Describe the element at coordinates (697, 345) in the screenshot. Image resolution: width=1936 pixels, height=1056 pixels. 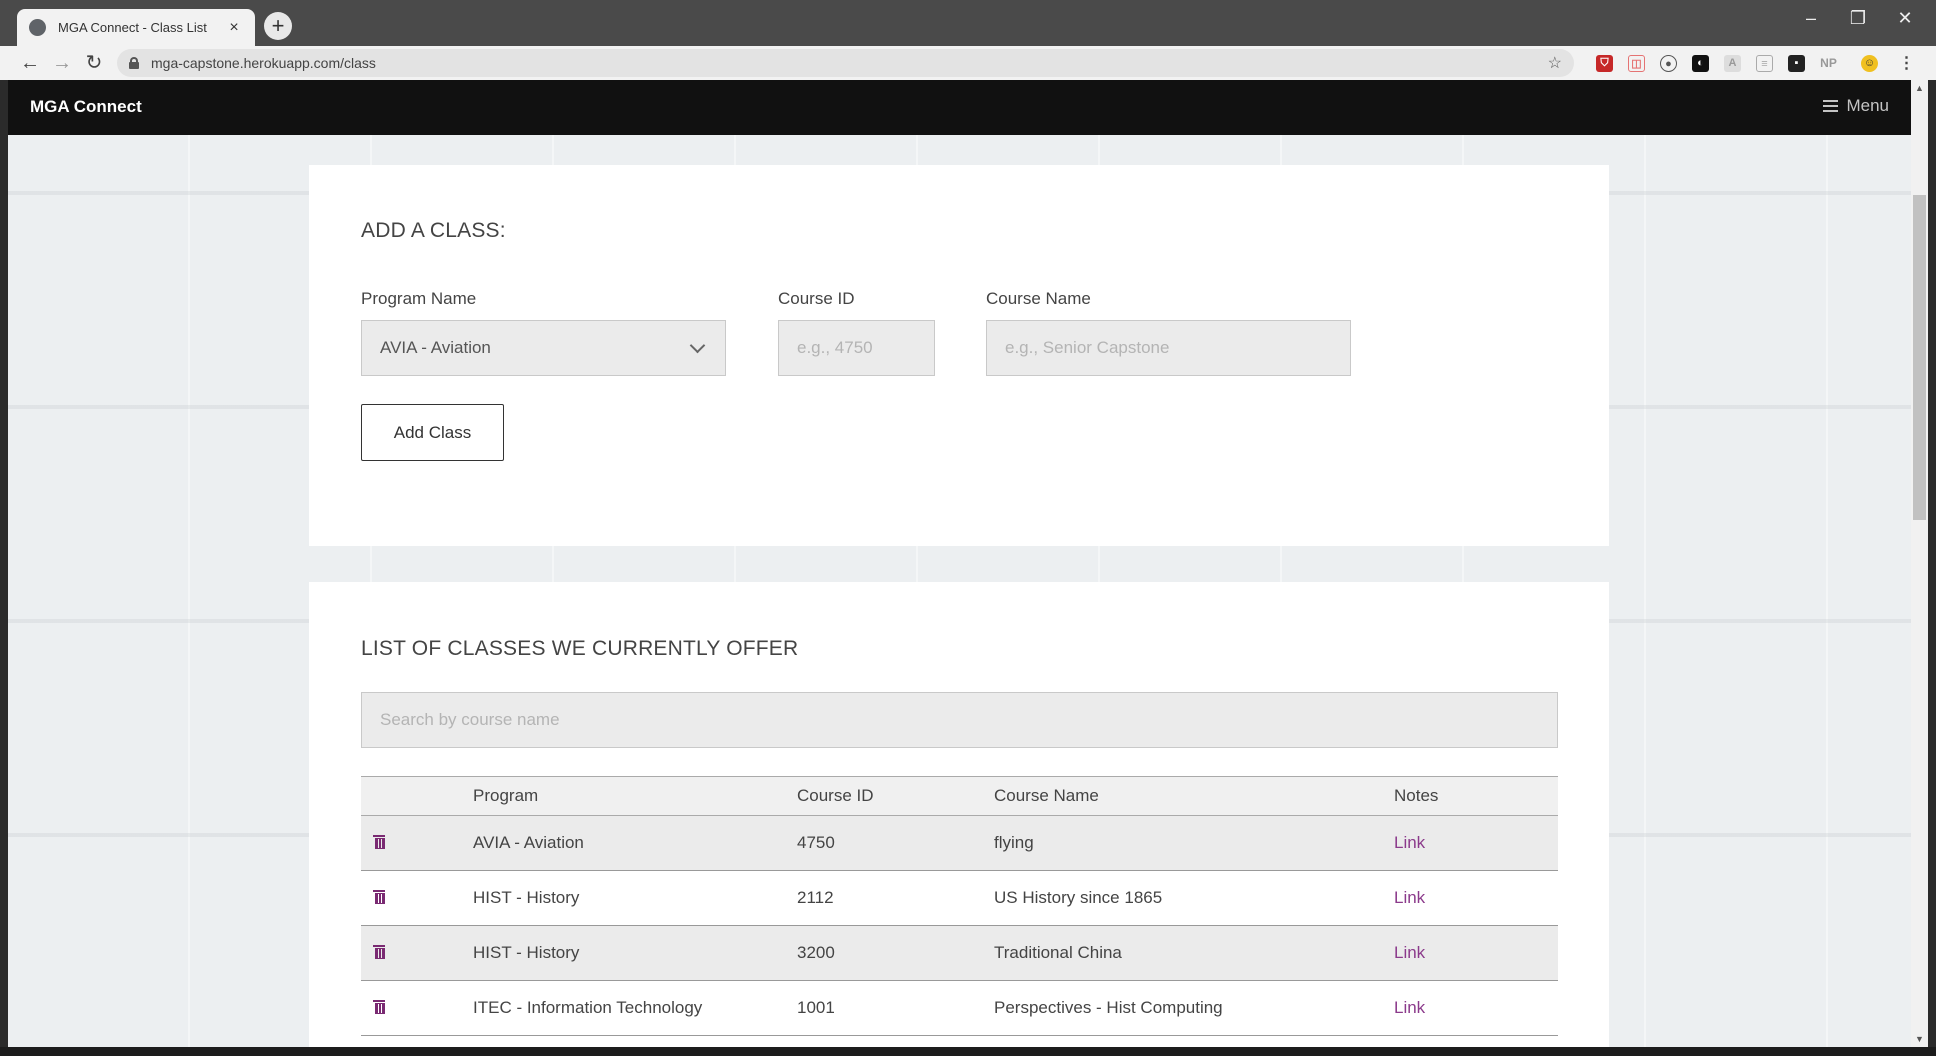
I see `chevron-down-icon` at that location.